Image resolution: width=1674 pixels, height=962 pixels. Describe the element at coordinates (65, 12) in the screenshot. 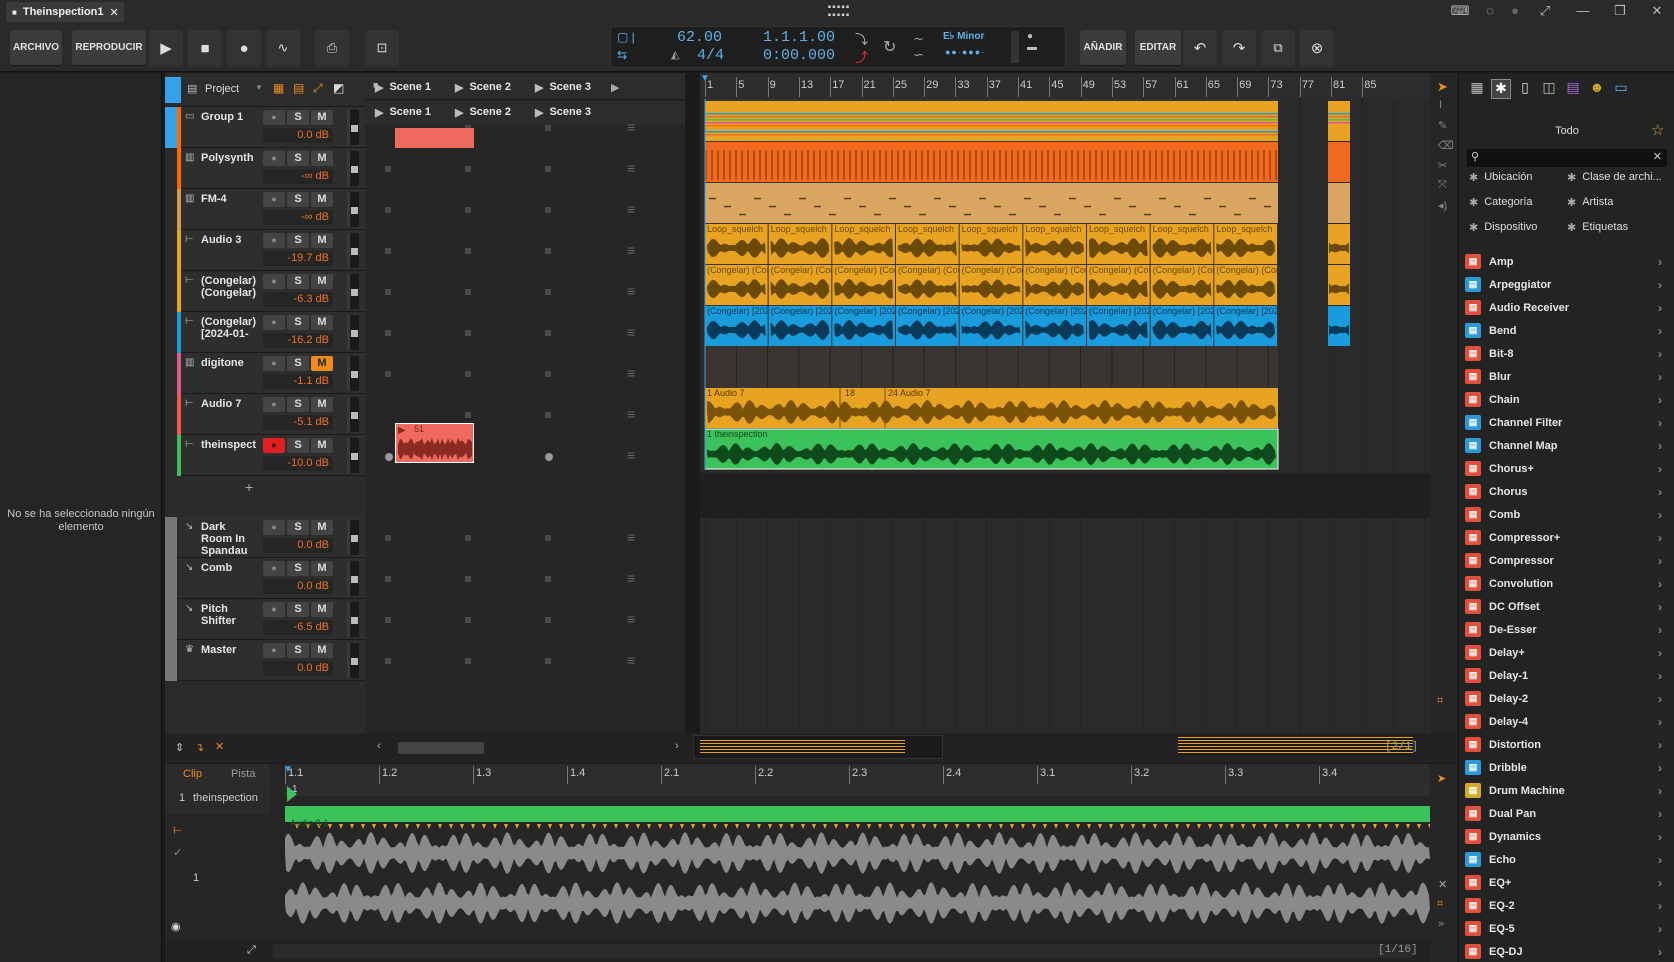

I see `project-tab: ■ Theinspection1 ✕` at that location.